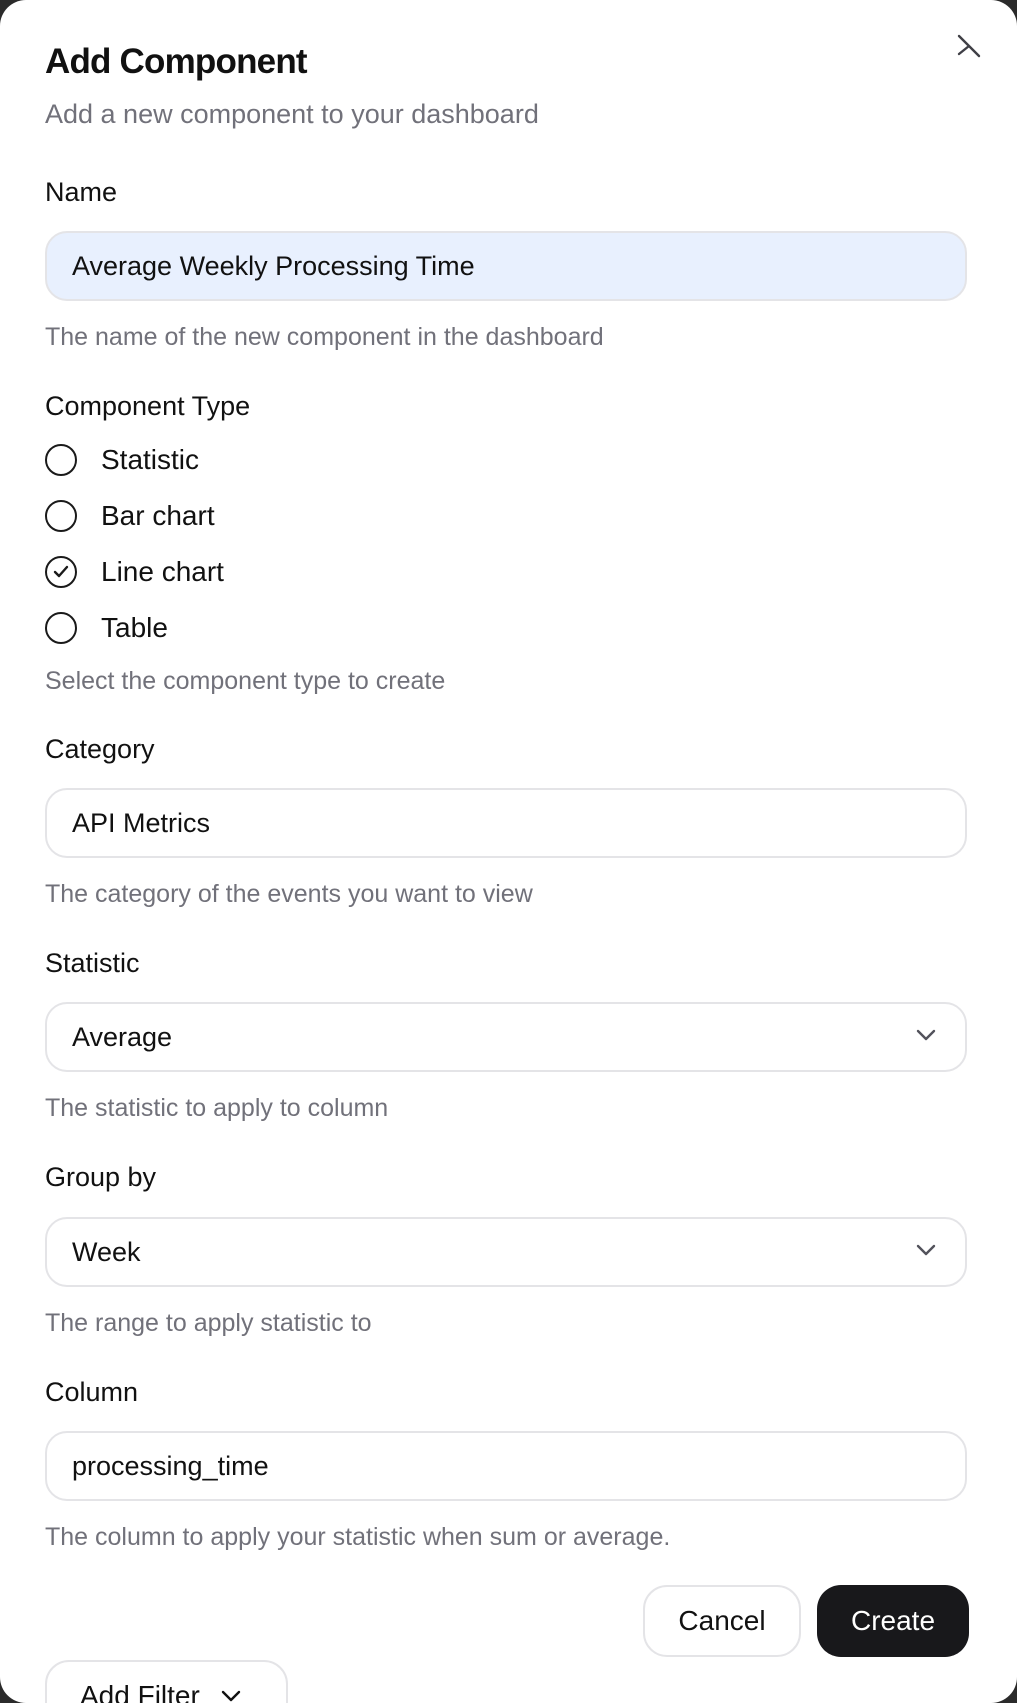  I want to click on statistic-select: Average, so click(506, 1037).